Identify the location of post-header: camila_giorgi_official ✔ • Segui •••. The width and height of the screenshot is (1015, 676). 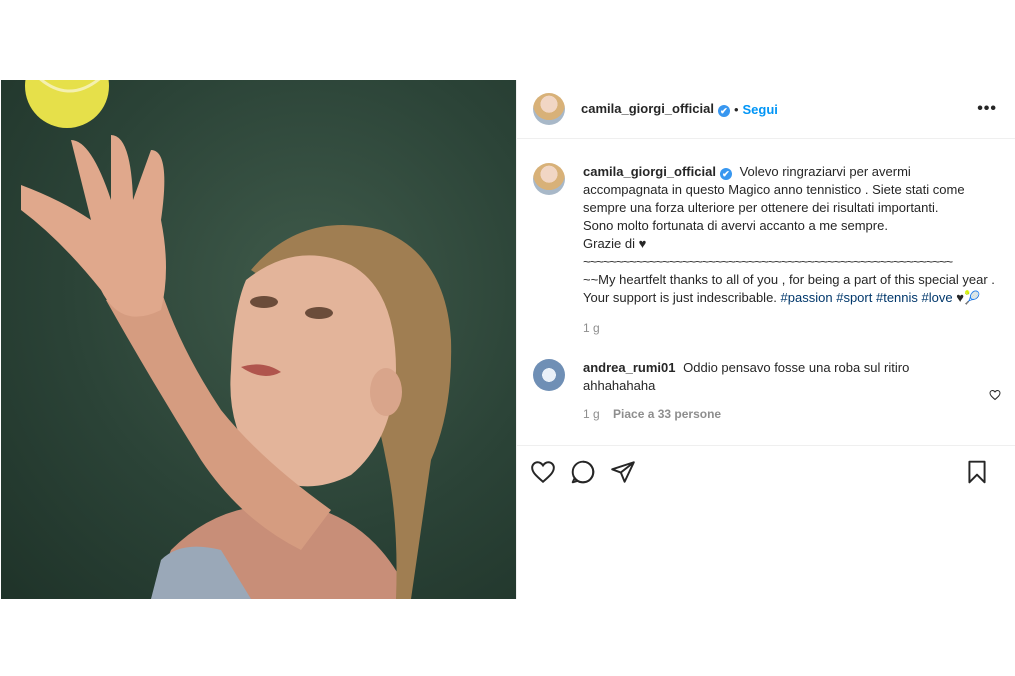
(766, 109).